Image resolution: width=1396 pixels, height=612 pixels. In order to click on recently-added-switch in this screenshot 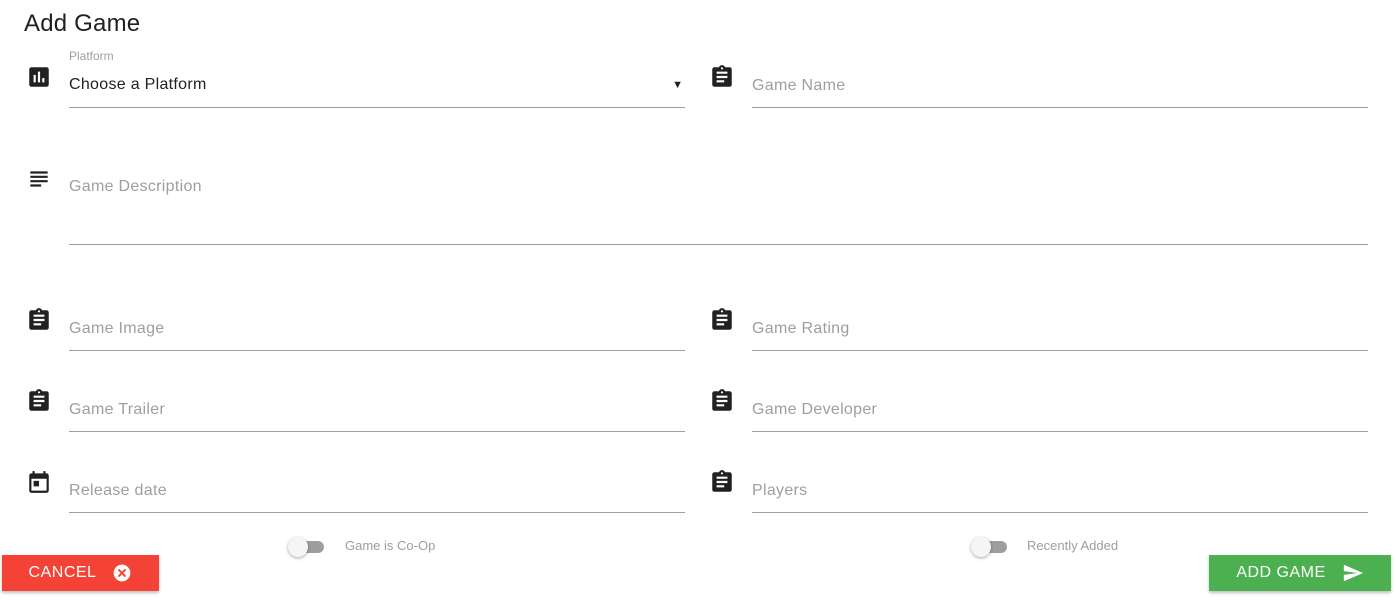, I will do `click(990, 546)`.